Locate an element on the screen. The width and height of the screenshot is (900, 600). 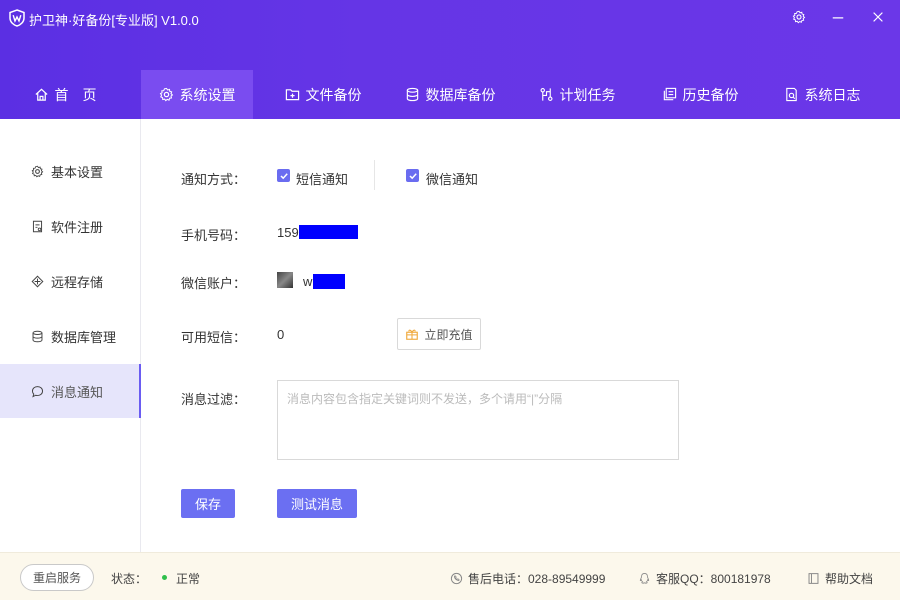
tab-label: 数据库备份 is located at coordinates (460, 94).